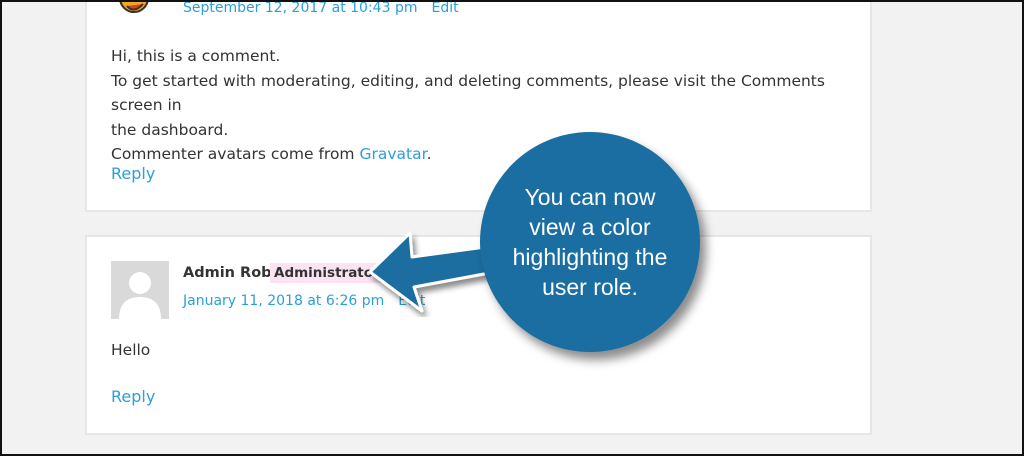 Image resolution: width=1024 pixels, height=456 pixels. I want to click on avatar, so click(140, 290).